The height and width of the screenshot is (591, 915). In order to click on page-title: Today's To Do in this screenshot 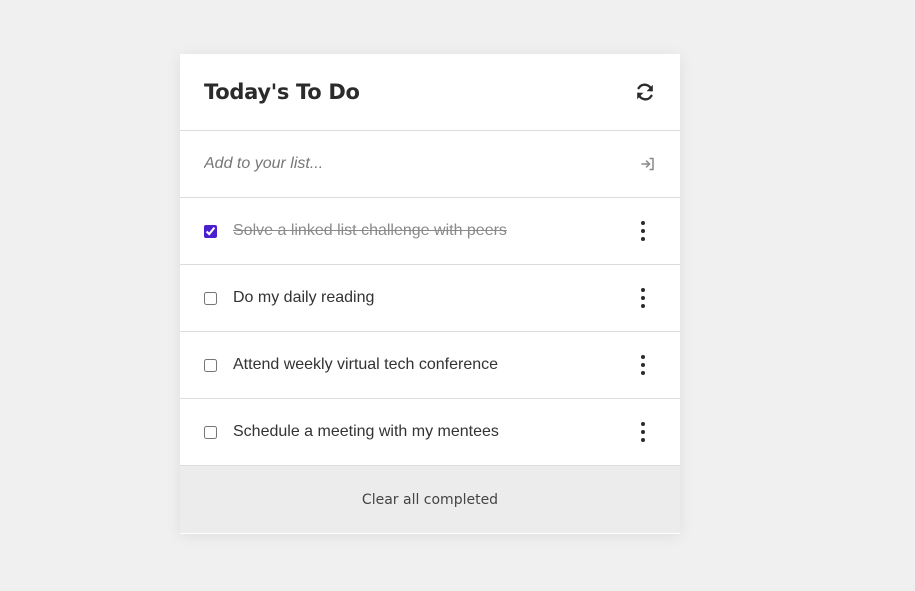, I will do `click(282, 92)`.